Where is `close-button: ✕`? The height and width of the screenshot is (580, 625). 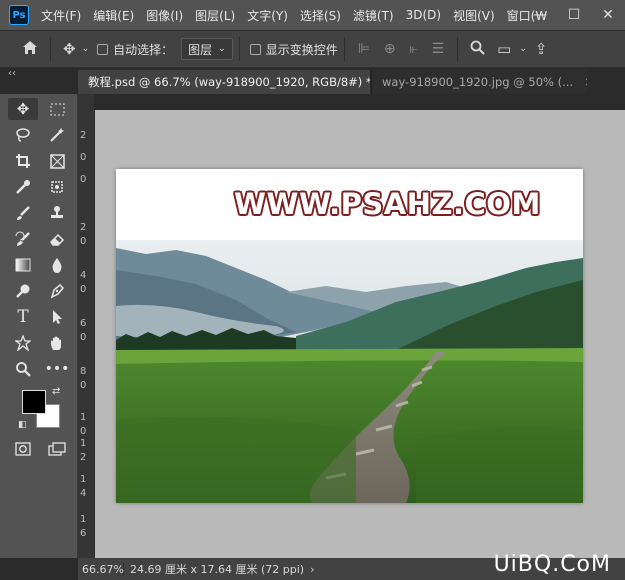 close-button: ✕ is located at coordinates (608, 15).